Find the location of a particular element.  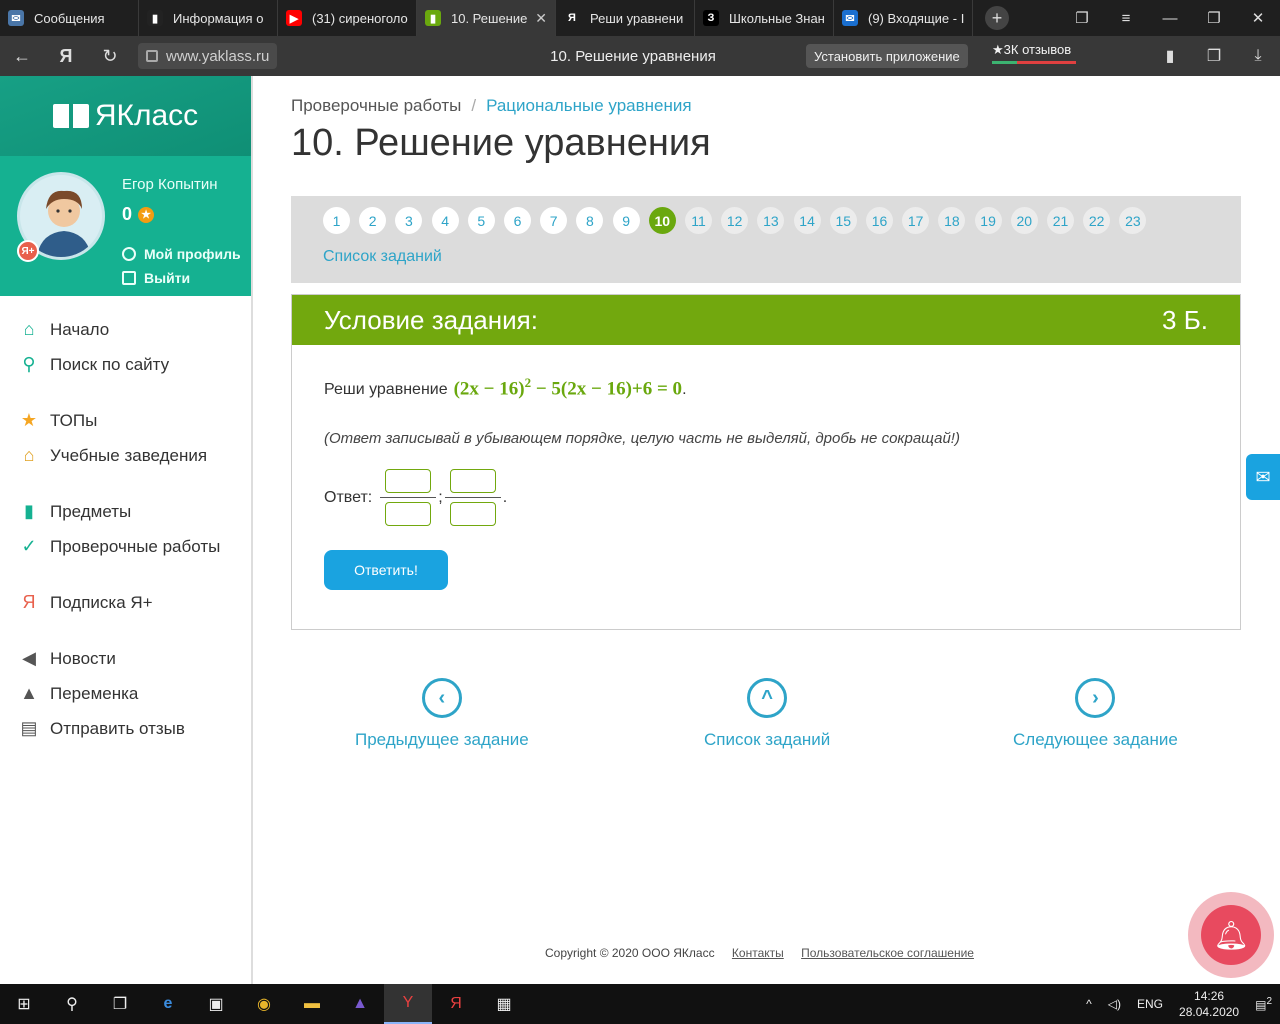

previous-task-link: ‹ Предыдущее задание is located at coordinates (442, 714).